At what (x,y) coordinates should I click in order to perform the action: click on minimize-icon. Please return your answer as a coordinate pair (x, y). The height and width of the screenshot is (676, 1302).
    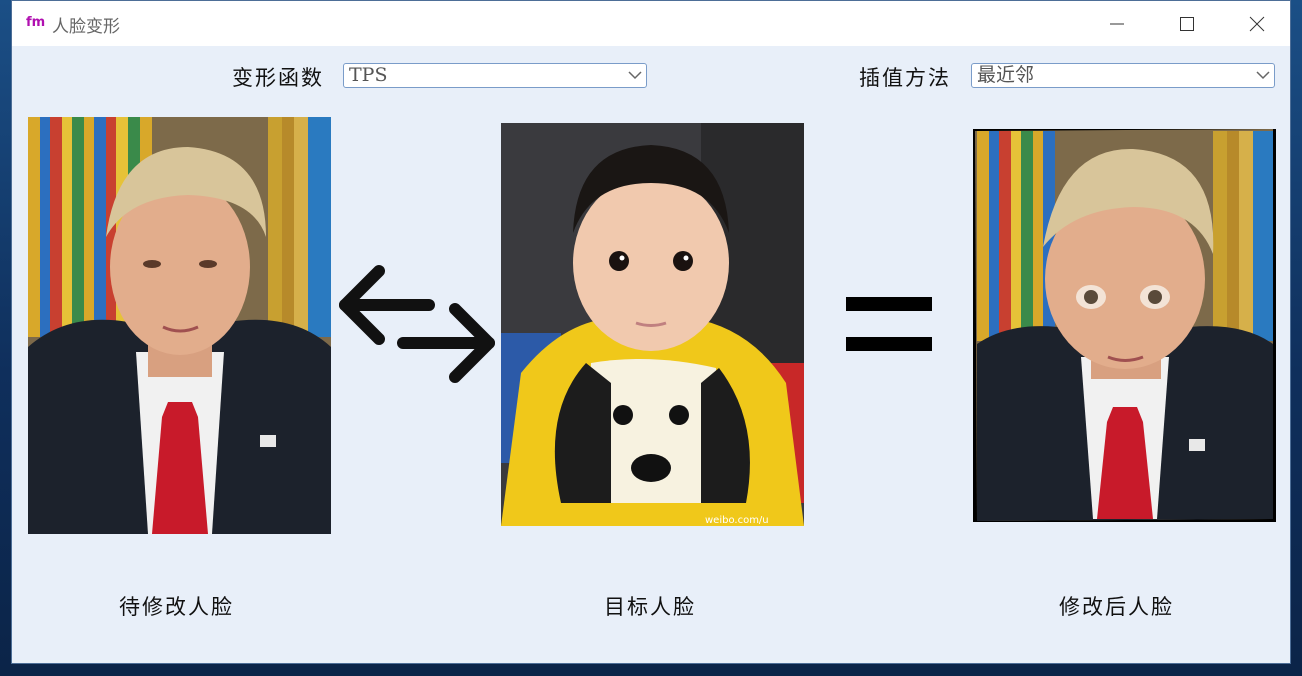
    Looking at the image, I should click on (1117, 23).